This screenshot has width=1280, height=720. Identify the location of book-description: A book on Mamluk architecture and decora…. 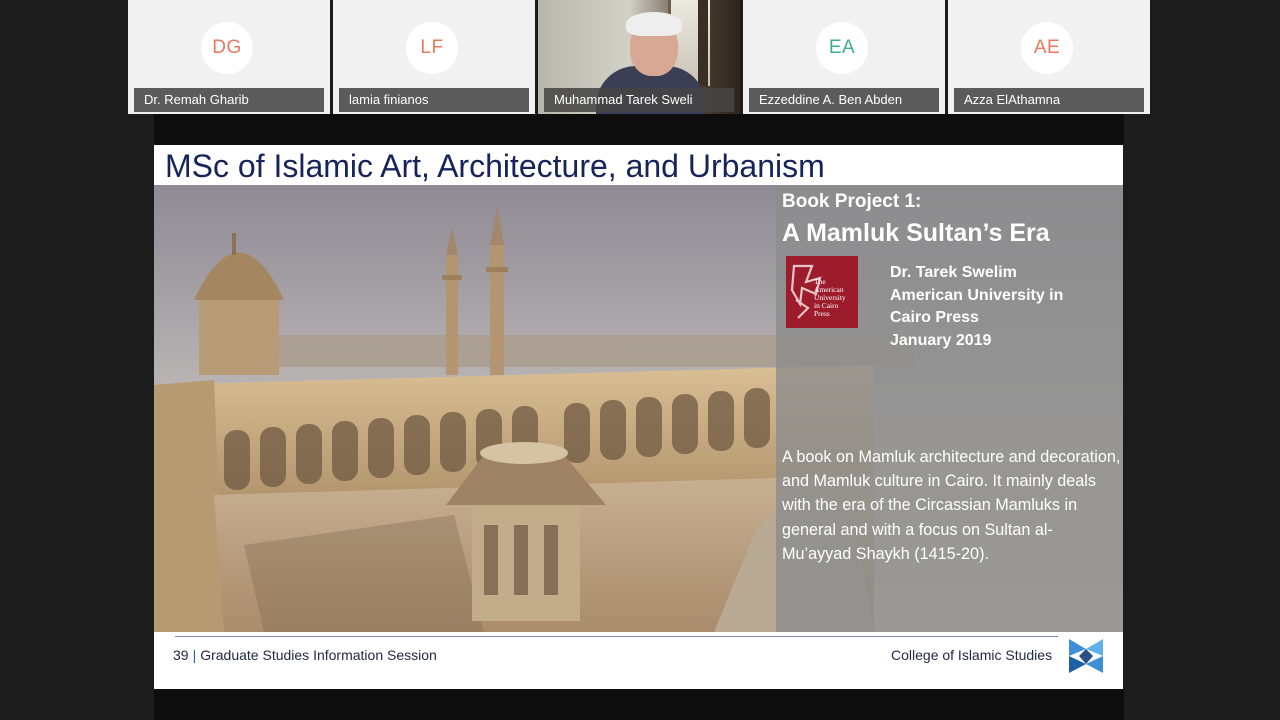
(951, 505).